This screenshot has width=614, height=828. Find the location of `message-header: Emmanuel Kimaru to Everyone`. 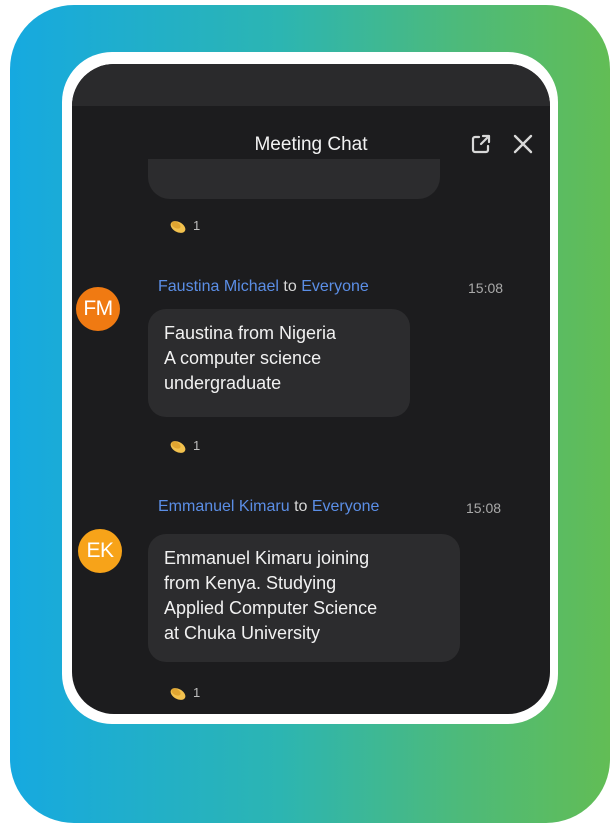

message-header: Emmanuel Kimaru to Everyone is located at coordinates (268, 507).